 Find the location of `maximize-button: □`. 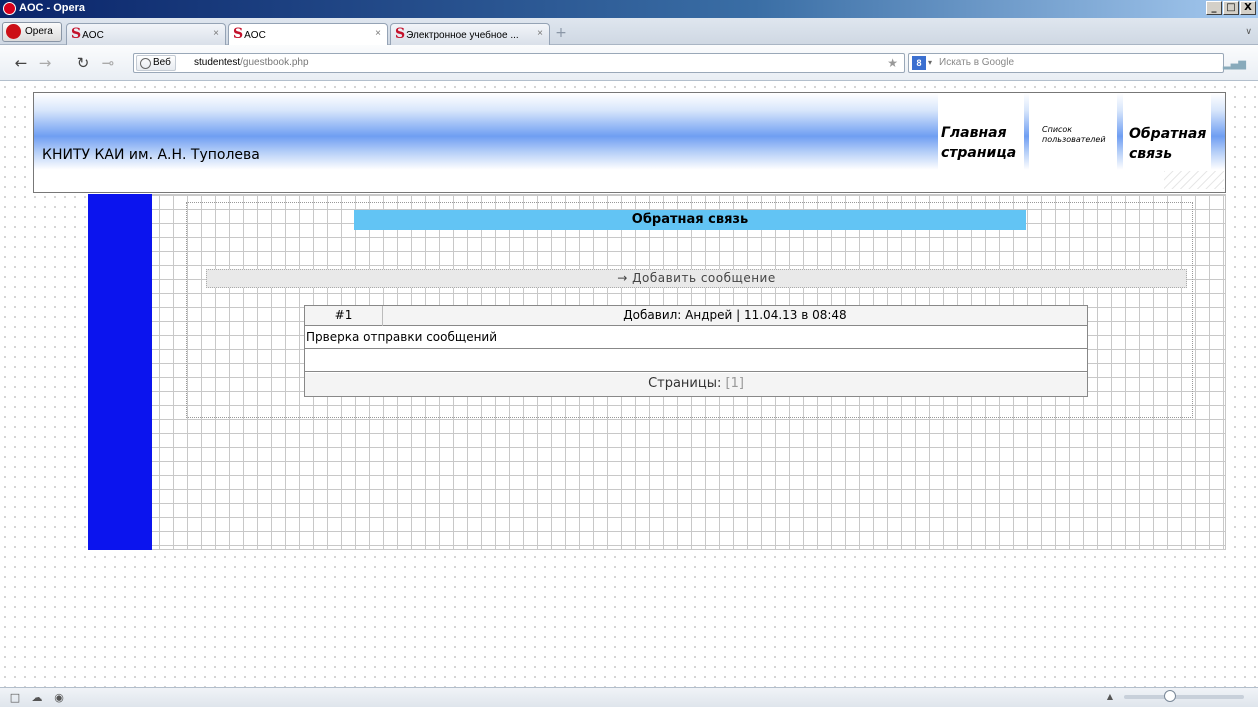

maximize-button: □ is located at coordinates (1231, 8).